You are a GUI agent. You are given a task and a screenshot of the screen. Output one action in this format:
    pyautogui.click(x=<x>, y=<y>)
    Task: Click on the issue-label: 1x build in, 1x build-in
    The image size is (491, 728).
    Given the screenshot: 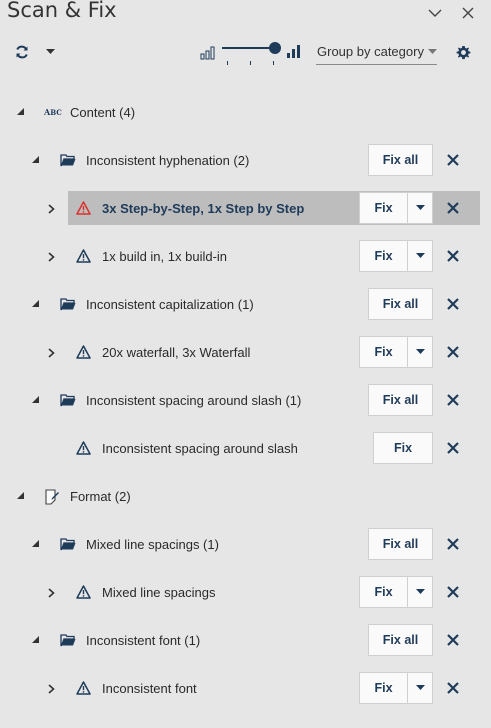 What is the action you would take?
    pyautogui.click(x=165, y=256)
    